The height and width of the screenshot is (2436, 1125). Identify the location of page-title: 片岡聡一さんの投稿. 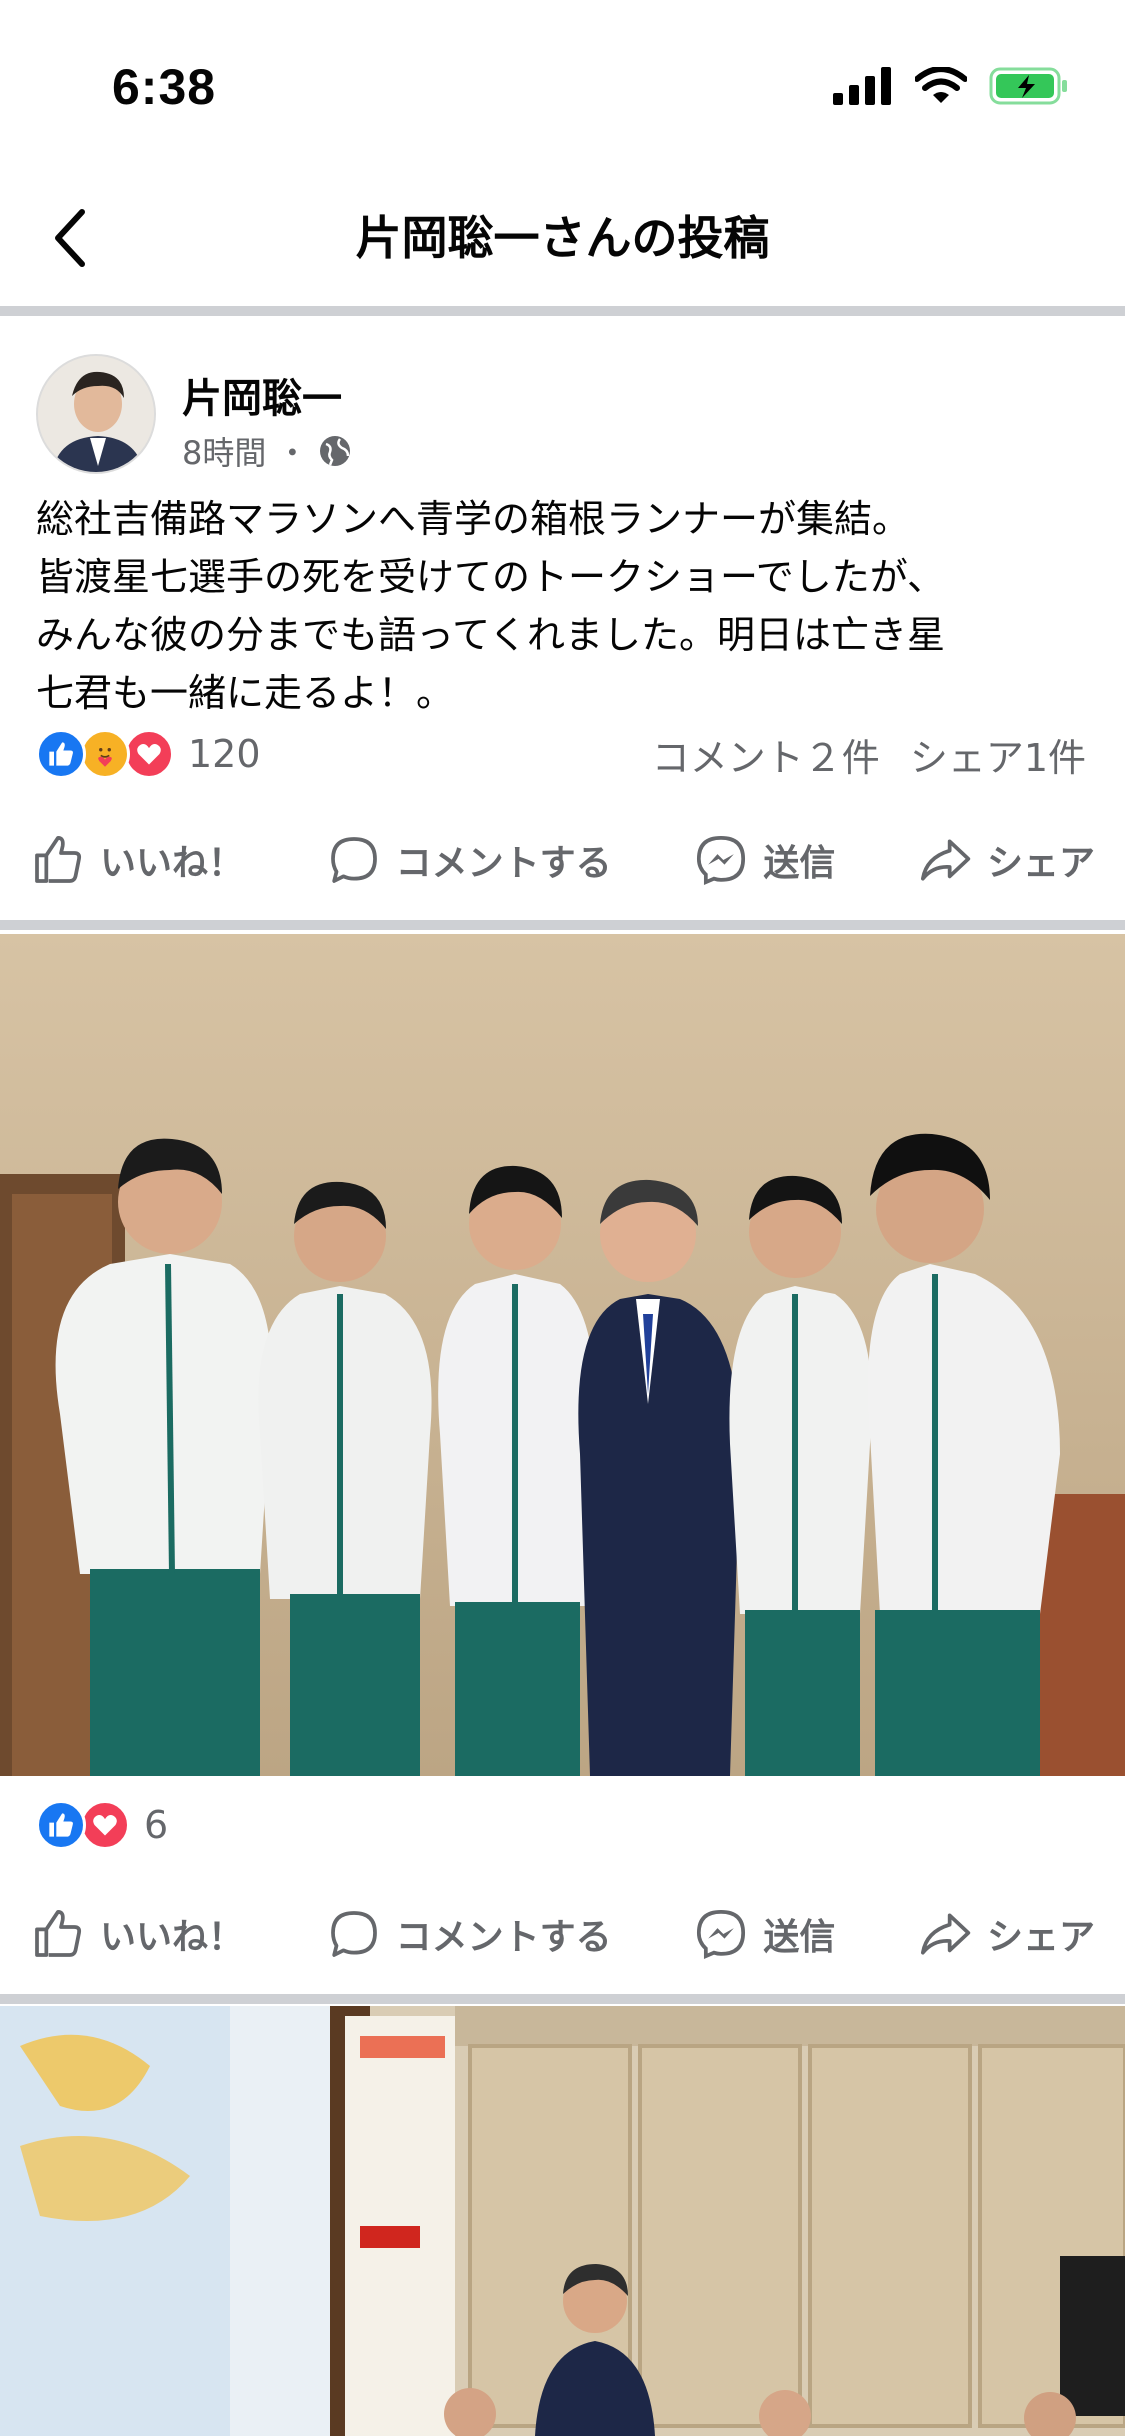
(562, 238).